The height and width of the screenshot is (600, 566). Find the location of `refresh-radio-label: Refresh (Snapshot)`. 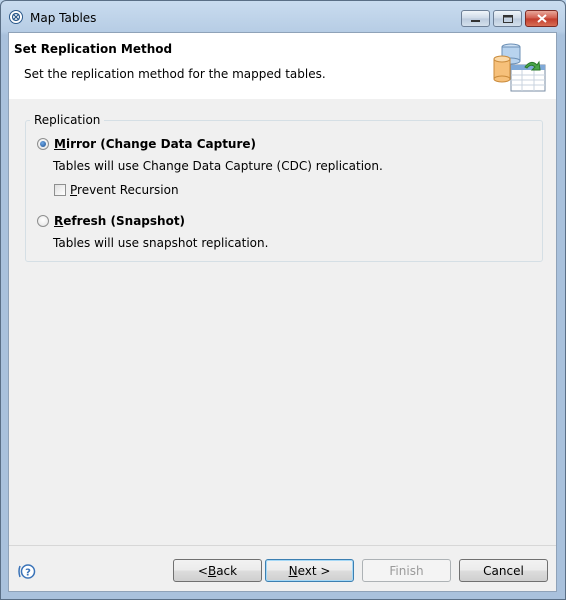

refresh-radio-label: Refresh (Snapshot) is located at coordinates (119, 221).